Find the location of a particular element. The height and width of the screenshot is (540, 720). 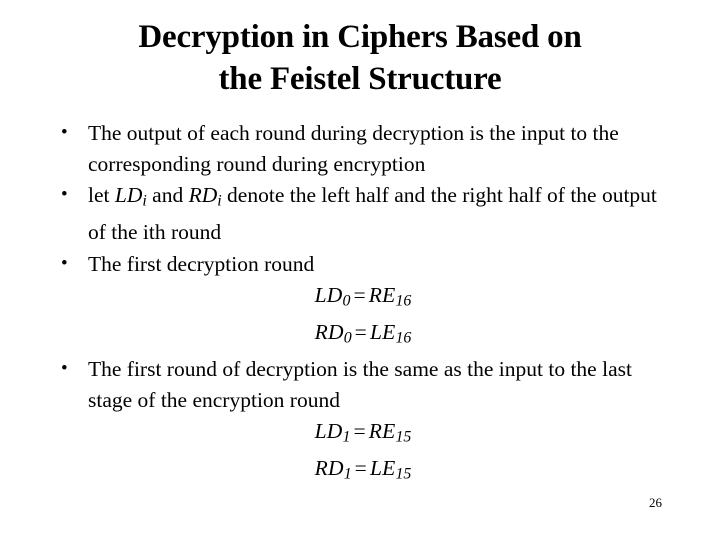

variable-base: RD is located at coordinates (203, 195).